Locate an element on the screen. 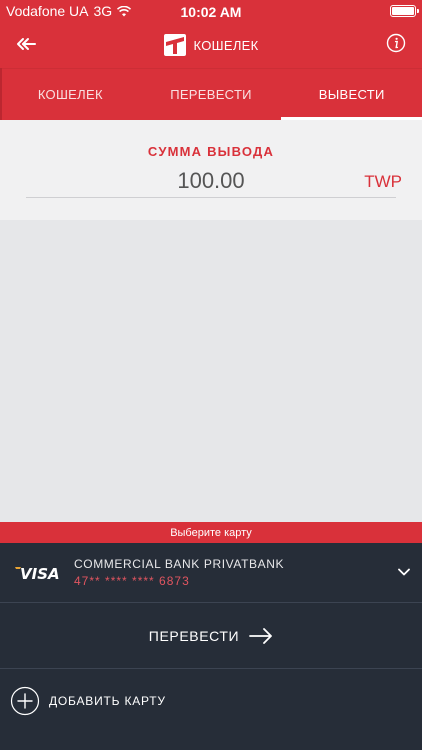 The height and width of the screenshot is (750, 422). info-icon is located at coordinates (396, 43).